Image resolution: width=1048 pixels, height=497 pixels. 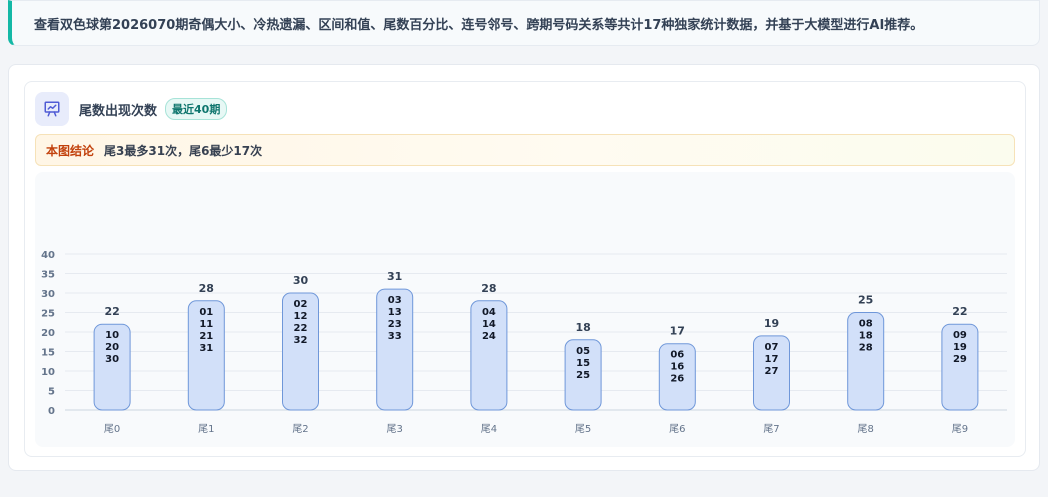 I want to click on bar-number-label: 09, so click(x=960, y=335).